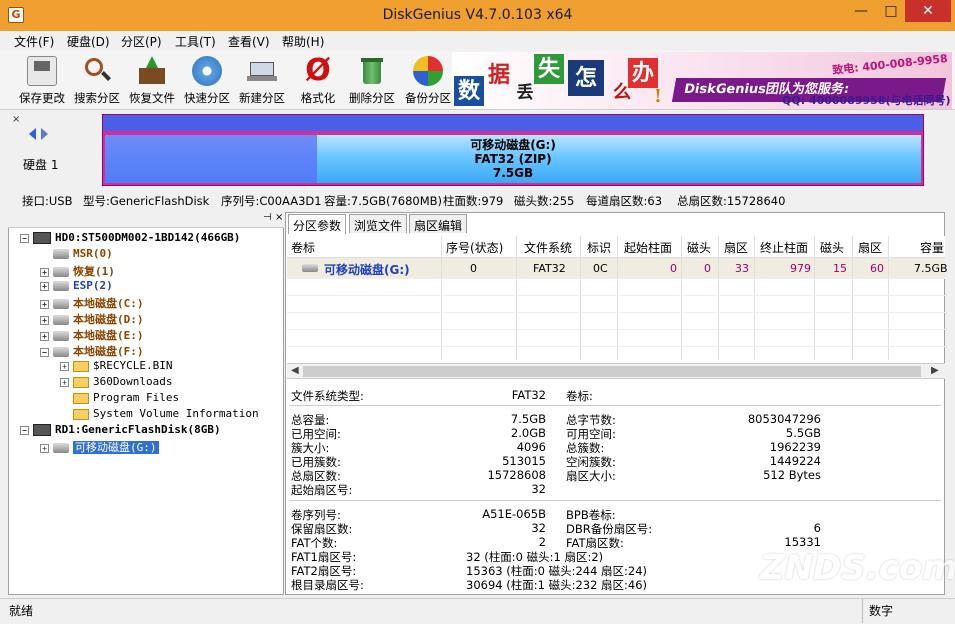  I want to click on recover-files-button: 恢复文件, so click(152, 81).